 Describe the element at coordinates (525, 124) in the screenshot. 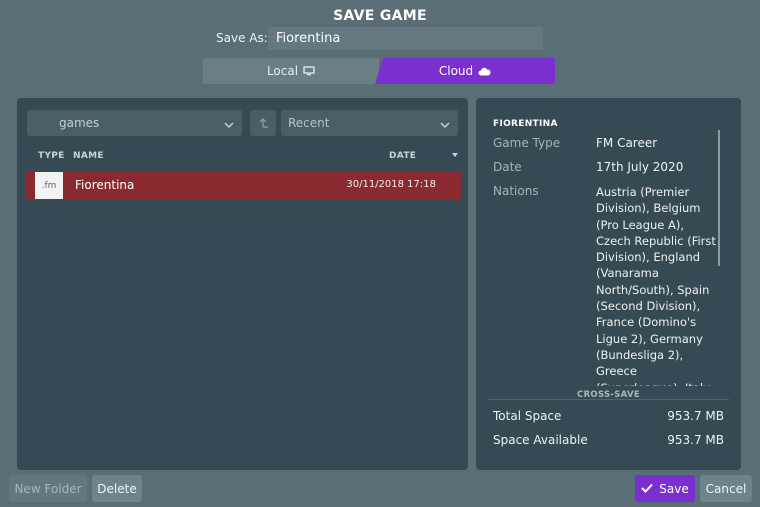

I see `details-title: FIORENTINA` at that location.